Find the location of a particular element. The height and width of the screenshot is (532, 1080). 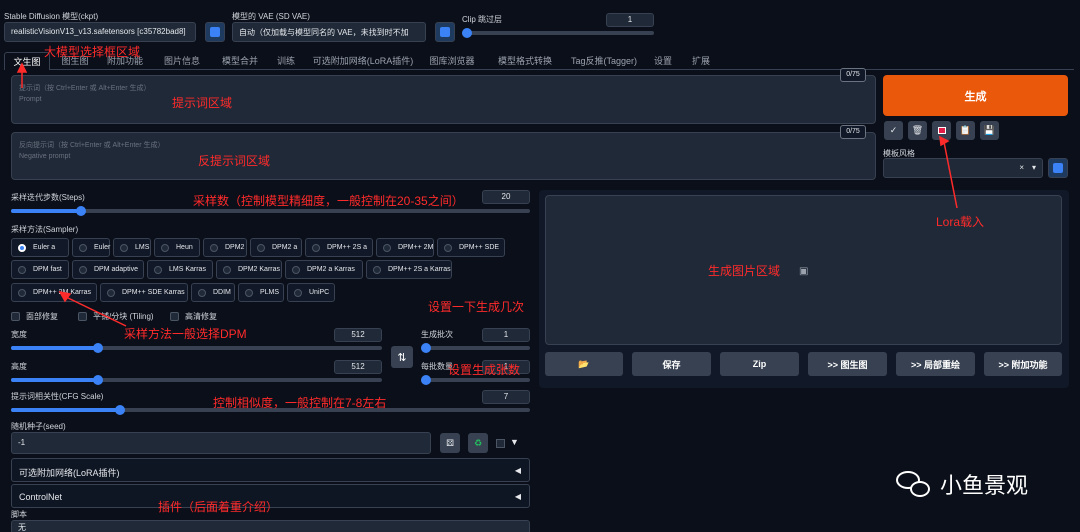

arrowhead-lora is located at coordinates (944, 141).